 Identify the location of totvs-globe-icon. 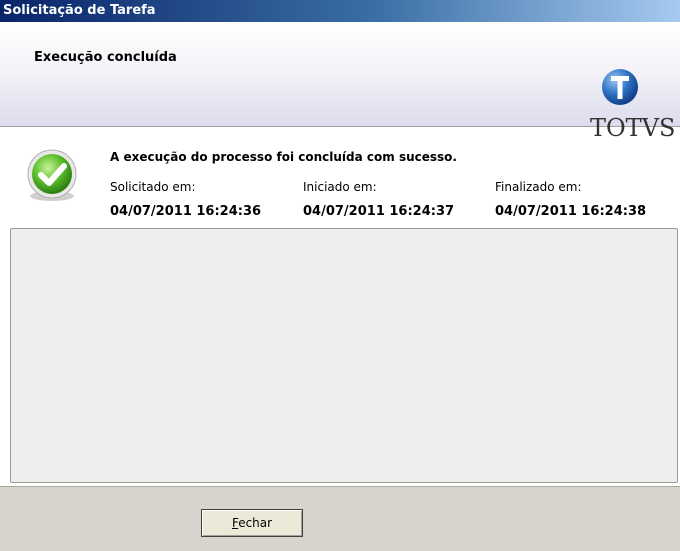
(620, 87).